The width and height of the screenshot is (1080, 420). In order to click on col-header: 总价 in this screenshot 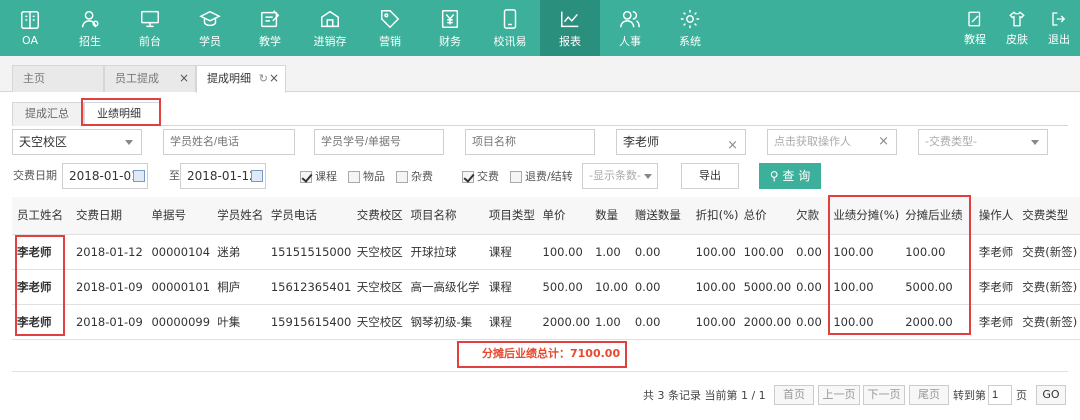, I will do `click(765, 216)`.